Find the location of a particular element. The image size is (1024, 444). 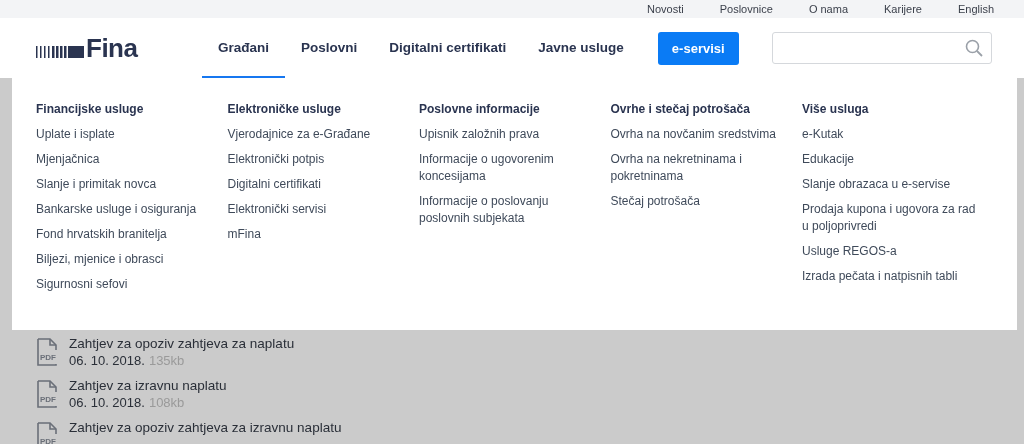

document-link: Zahtjev za opoziv zahtjeva za izravnu naplatu is located at coordinates (205, 427).